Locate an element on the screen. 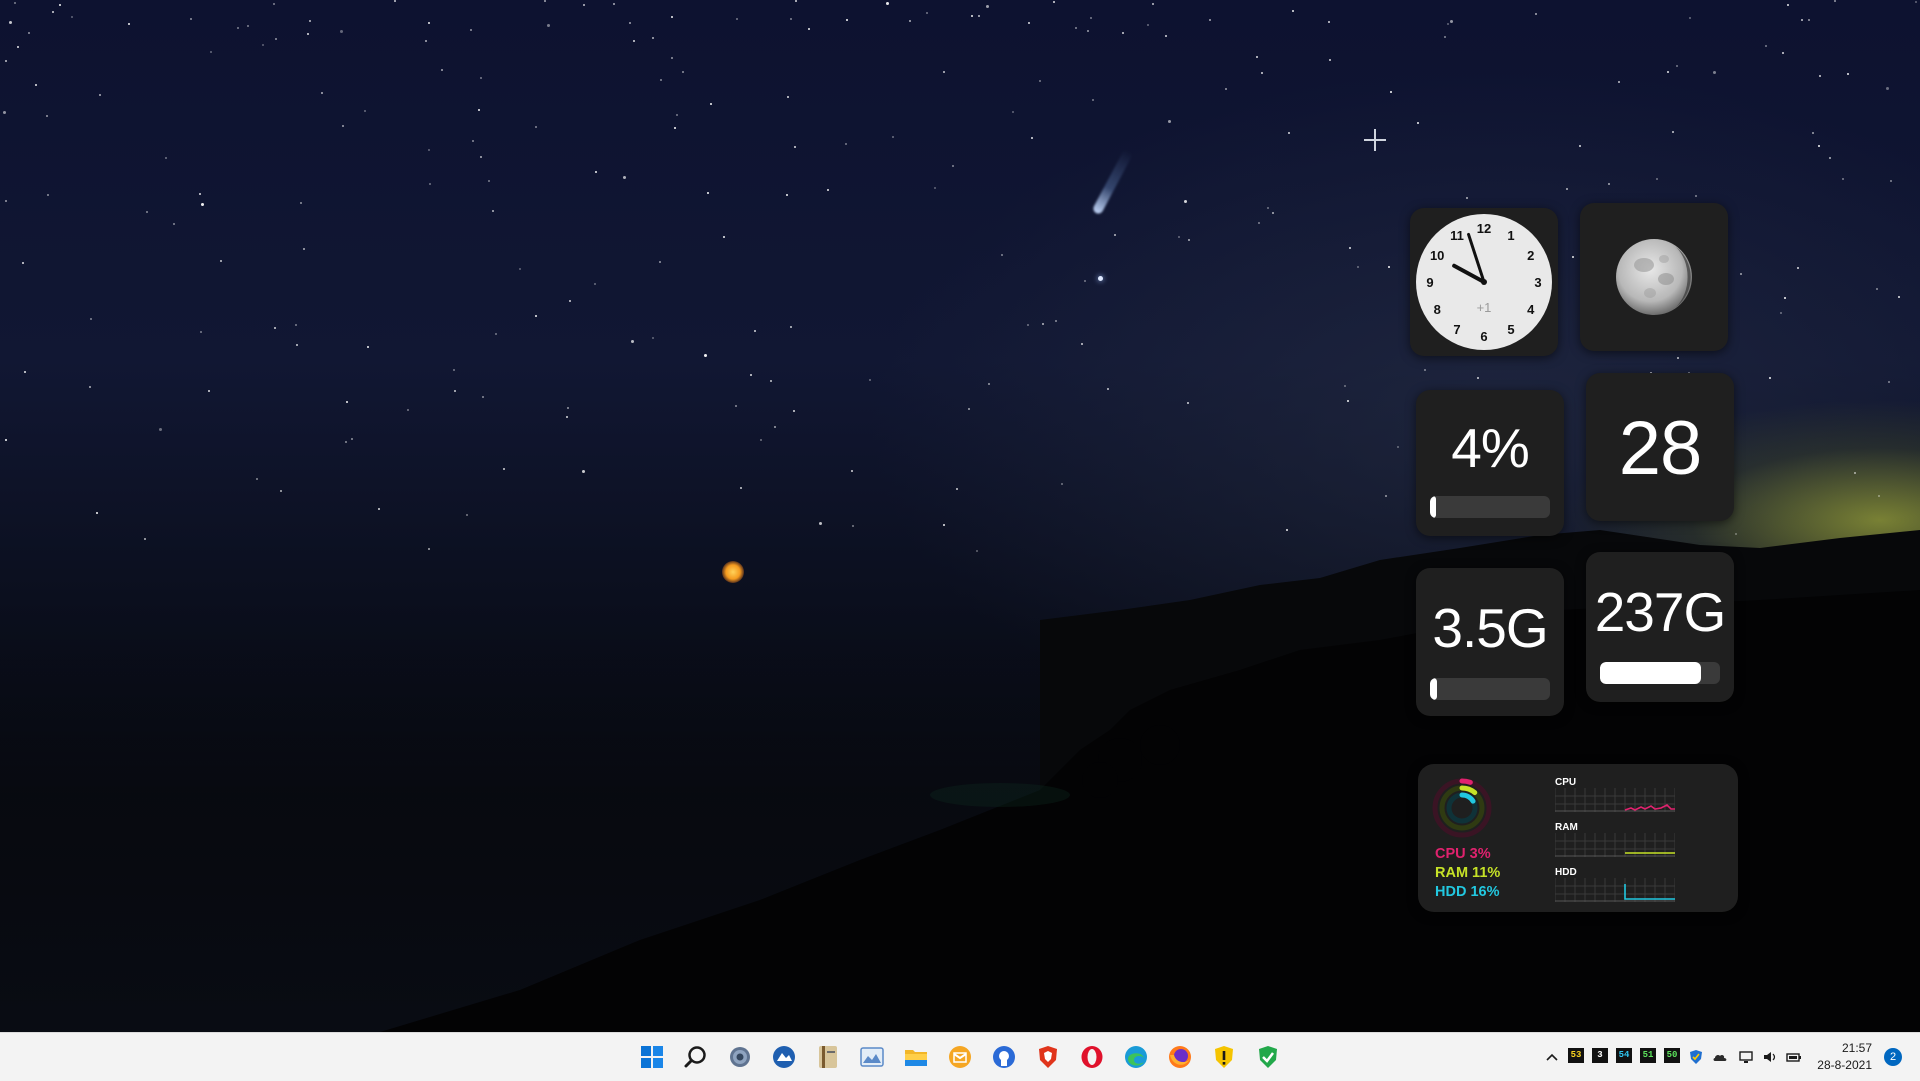 Image resolution: width=1920 pixels, height=1081 pixels. github-icon is located at coordinates (1004, 1057).